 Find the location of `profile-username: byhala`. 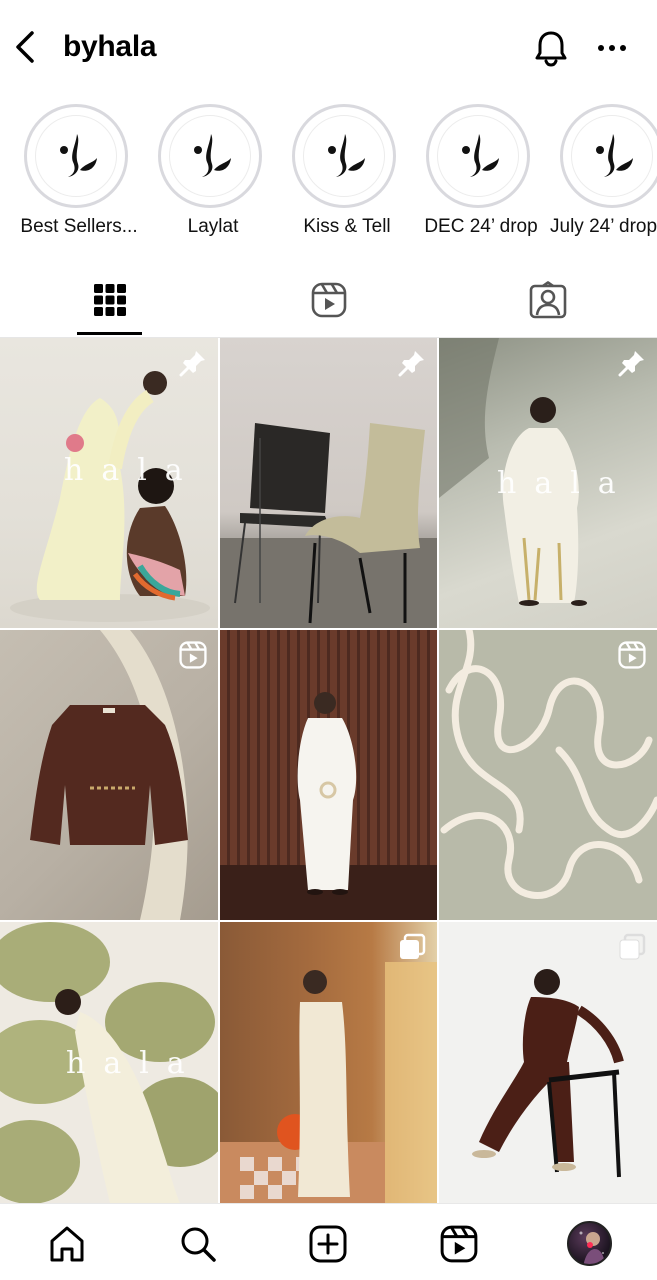

profile-username: byhala is located at coordinates (110, 46).